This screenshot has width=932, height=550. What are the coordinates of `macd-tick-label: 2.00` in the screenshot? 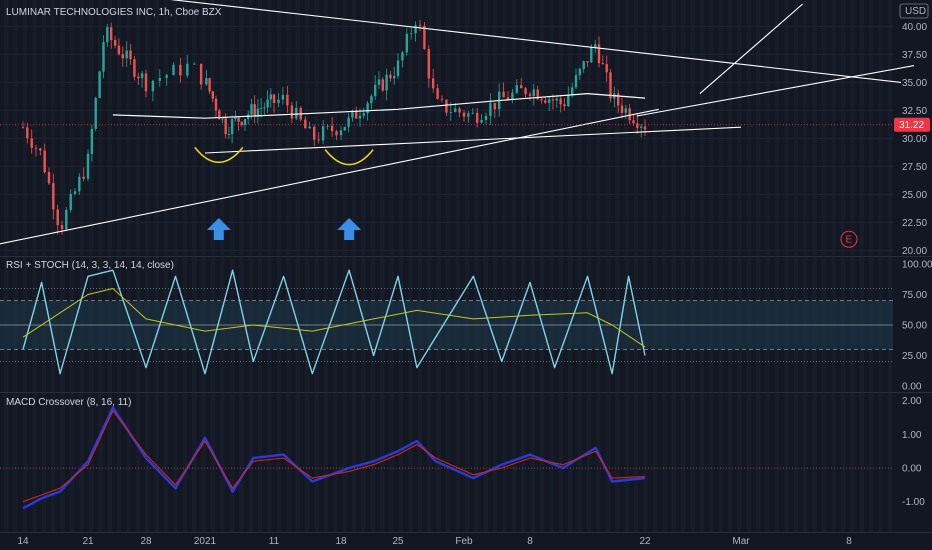 It's located at (912, 401).